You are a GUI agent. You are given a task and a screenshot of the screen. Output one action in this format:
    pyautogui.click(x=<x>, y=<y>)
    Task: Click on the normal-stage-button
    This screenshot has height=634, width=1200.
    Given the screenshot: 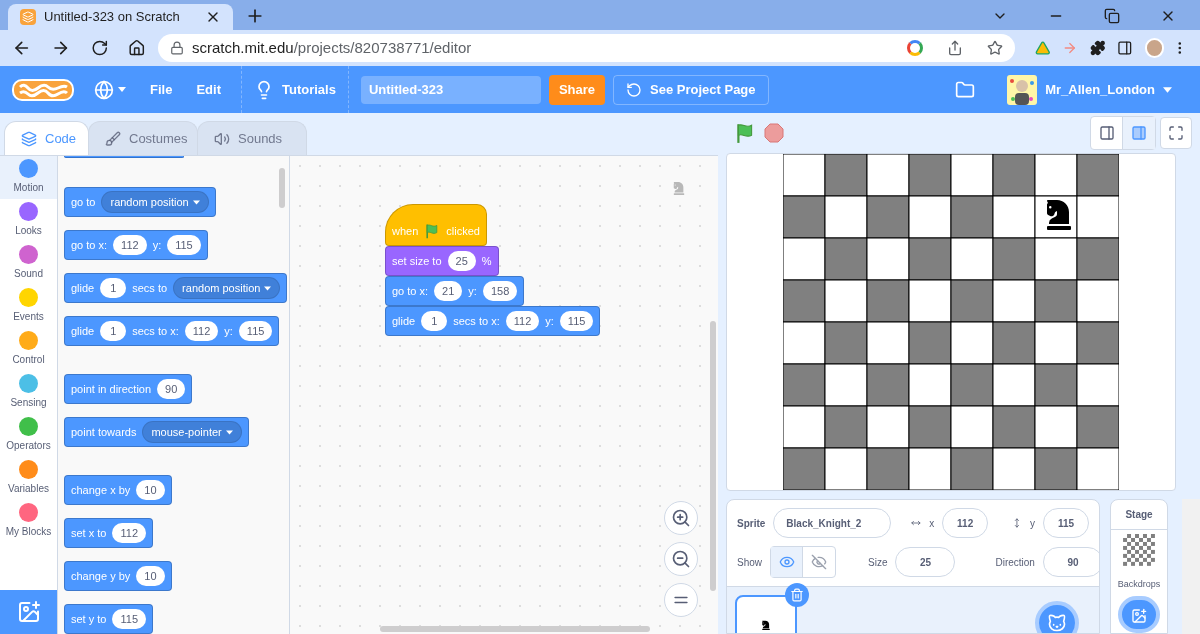 What is the action you would take?
    pyautogui.click(x=1139, y=133)
    